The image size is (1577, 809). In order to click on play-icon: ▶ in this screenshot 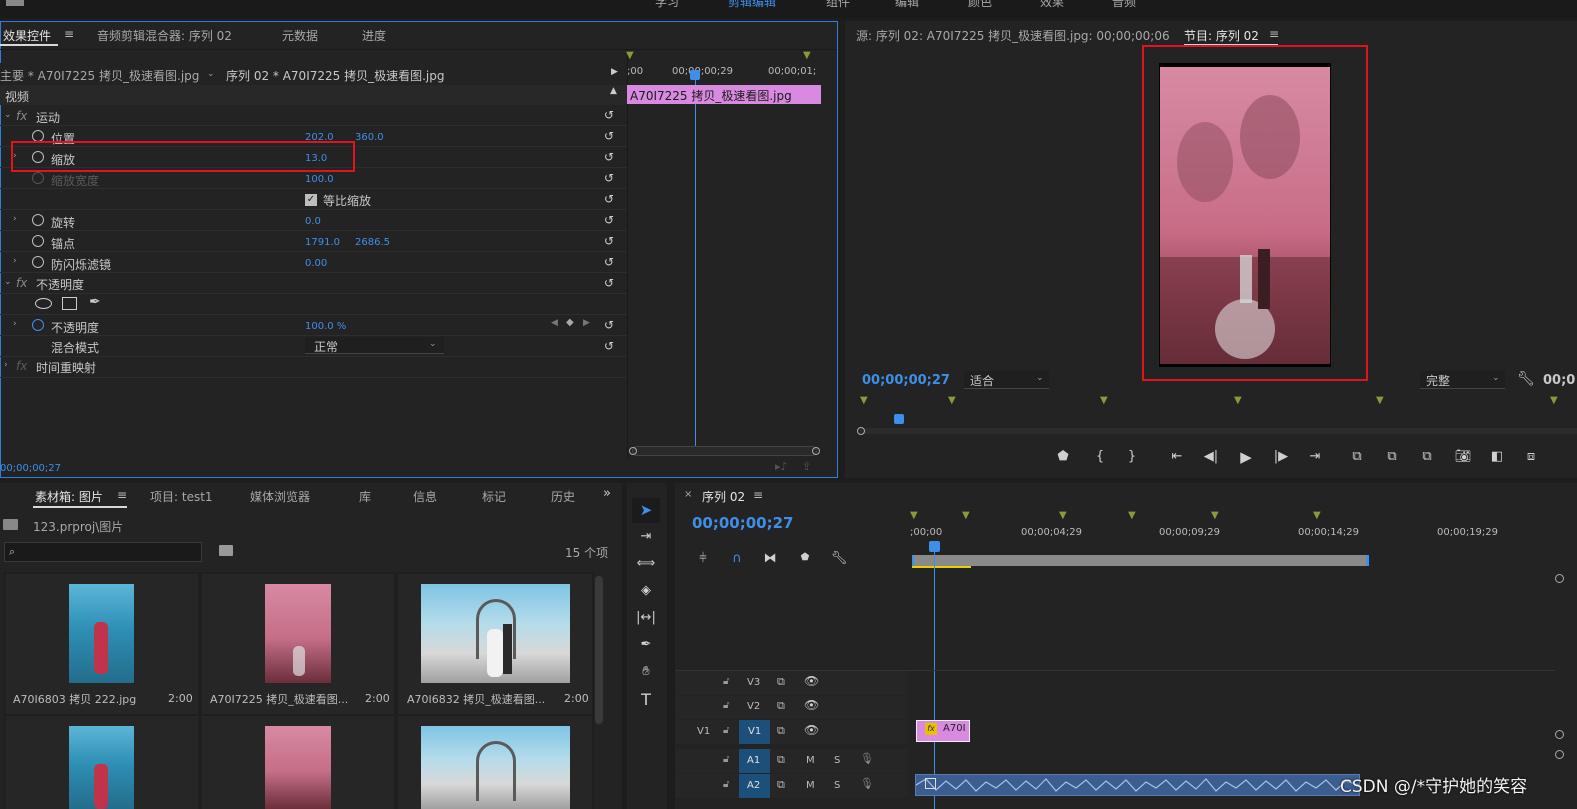, I will do `click(1246, 457)`.